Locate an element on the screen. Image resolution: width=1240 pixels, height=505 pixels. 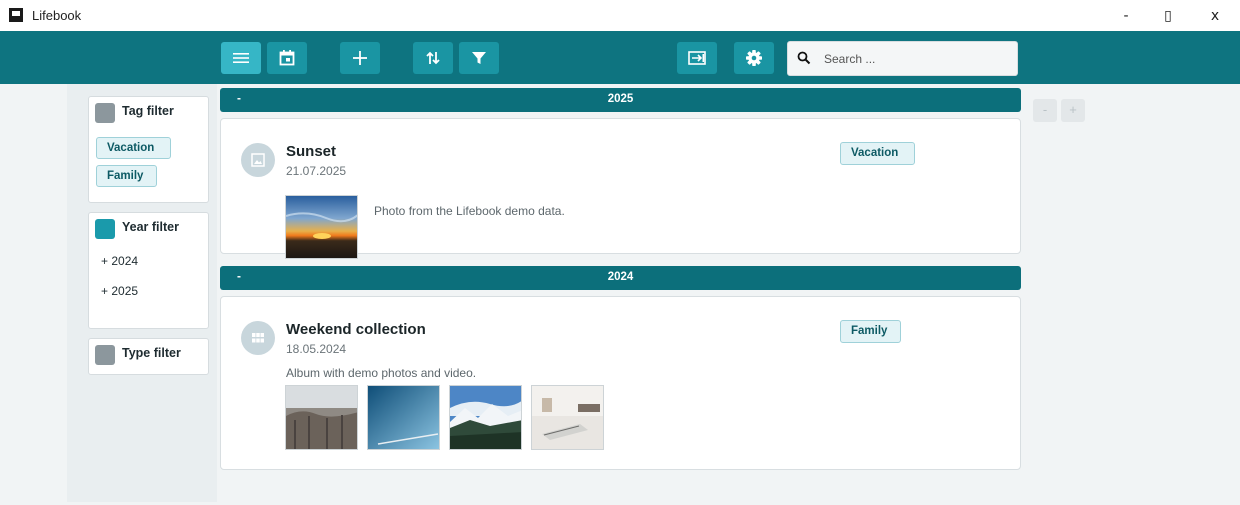
tag-filter-toggle is located at coordinates (105, 113).